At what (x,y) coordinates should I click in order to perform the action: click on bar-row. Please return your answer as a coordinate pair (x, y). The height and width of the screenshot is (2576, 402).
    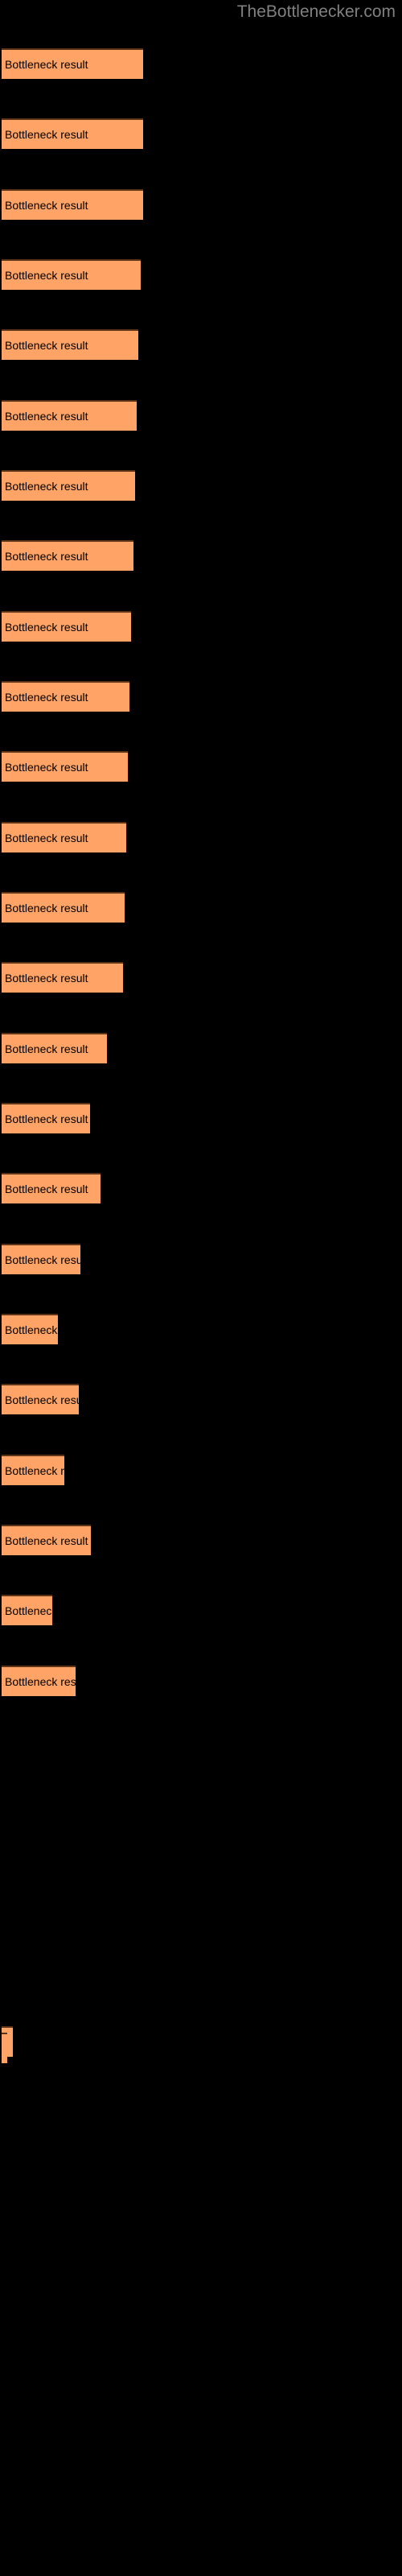
    Looking at the image, I should click on (3, 2048).